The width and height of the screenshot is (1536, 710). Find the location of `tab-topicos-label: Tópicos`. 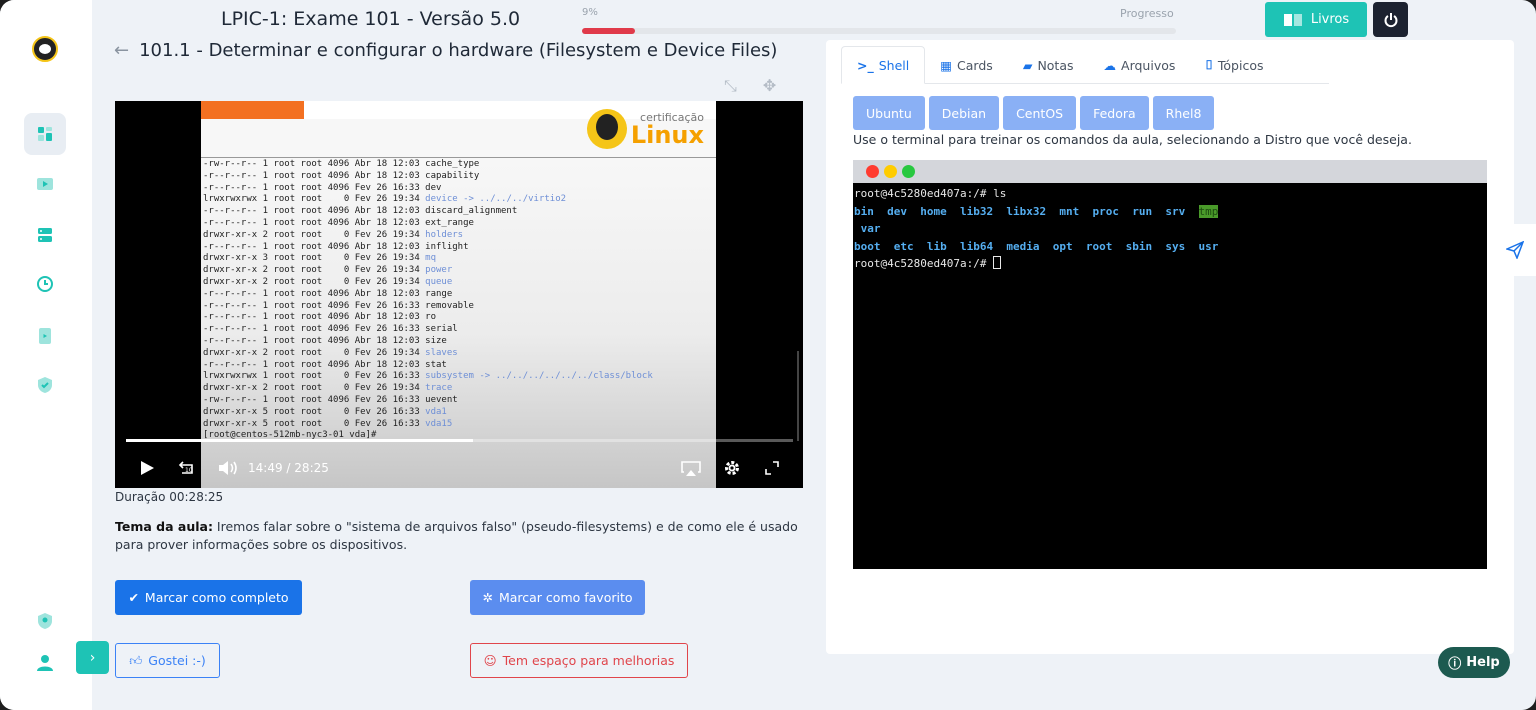

tab-topicos-label: Tópicos is located at coordinates (1240, 65).